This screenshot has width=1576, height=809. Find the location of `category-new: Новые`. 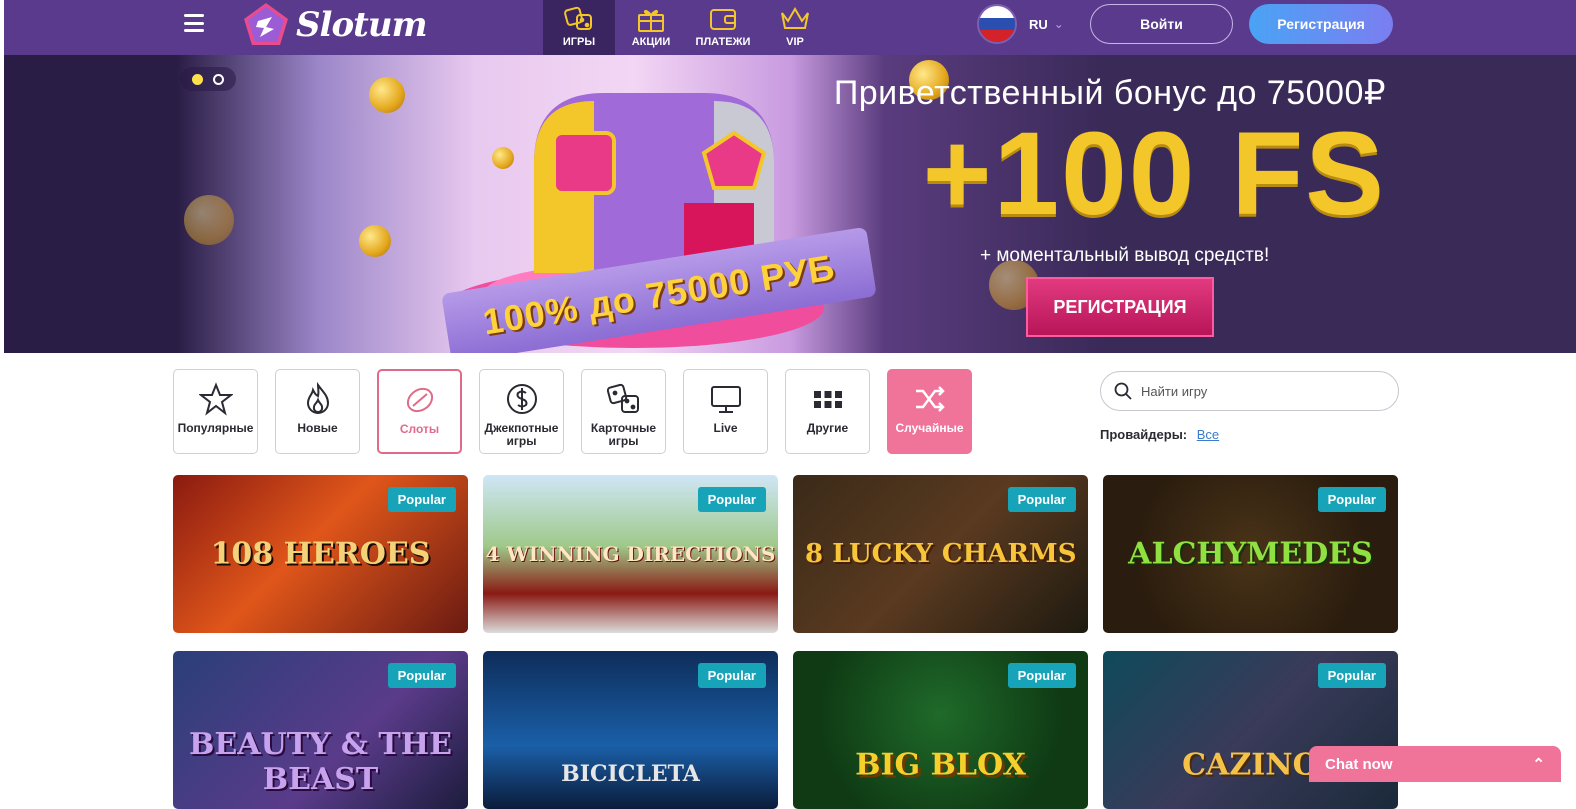

category-new: Новые is located at coordinates (317, 411).